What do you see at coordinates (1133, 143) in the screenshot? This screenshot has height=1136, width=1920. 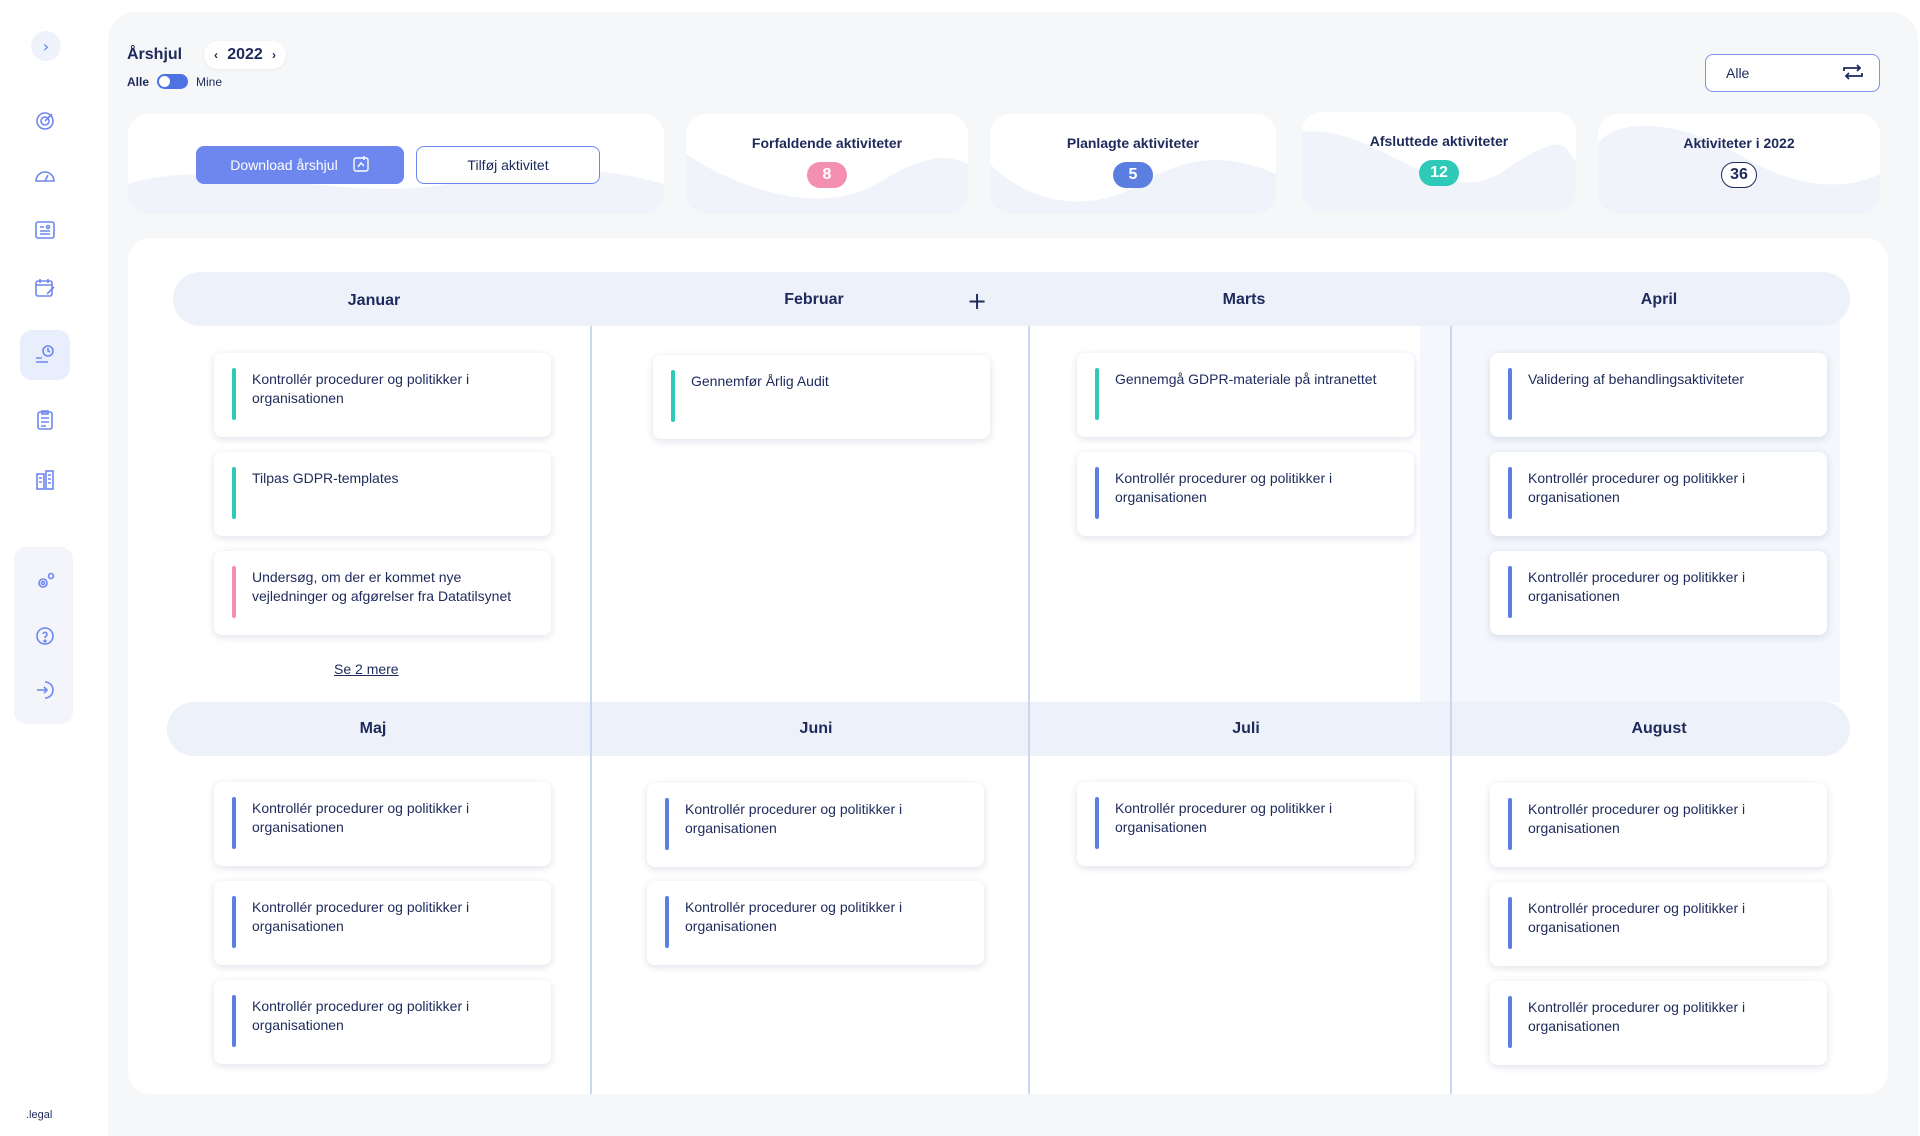 I see `stat-label: Planlagte aktiviteter` at bounding box center [1133, 143].